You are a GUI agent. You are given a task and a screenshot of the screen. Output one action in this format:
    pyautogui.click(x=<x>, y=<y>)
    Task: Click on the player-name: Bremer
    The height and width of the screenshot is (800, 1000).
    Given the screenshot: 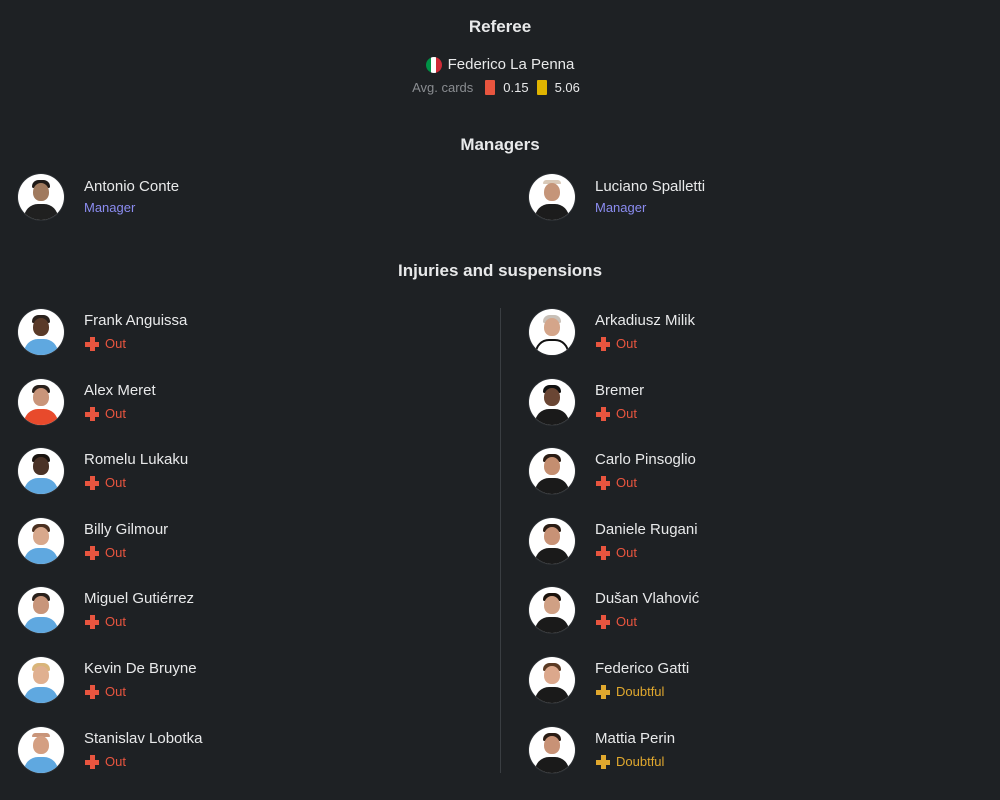 What is the action you would take?
    pyautogui.click(x=620, y=390)
    